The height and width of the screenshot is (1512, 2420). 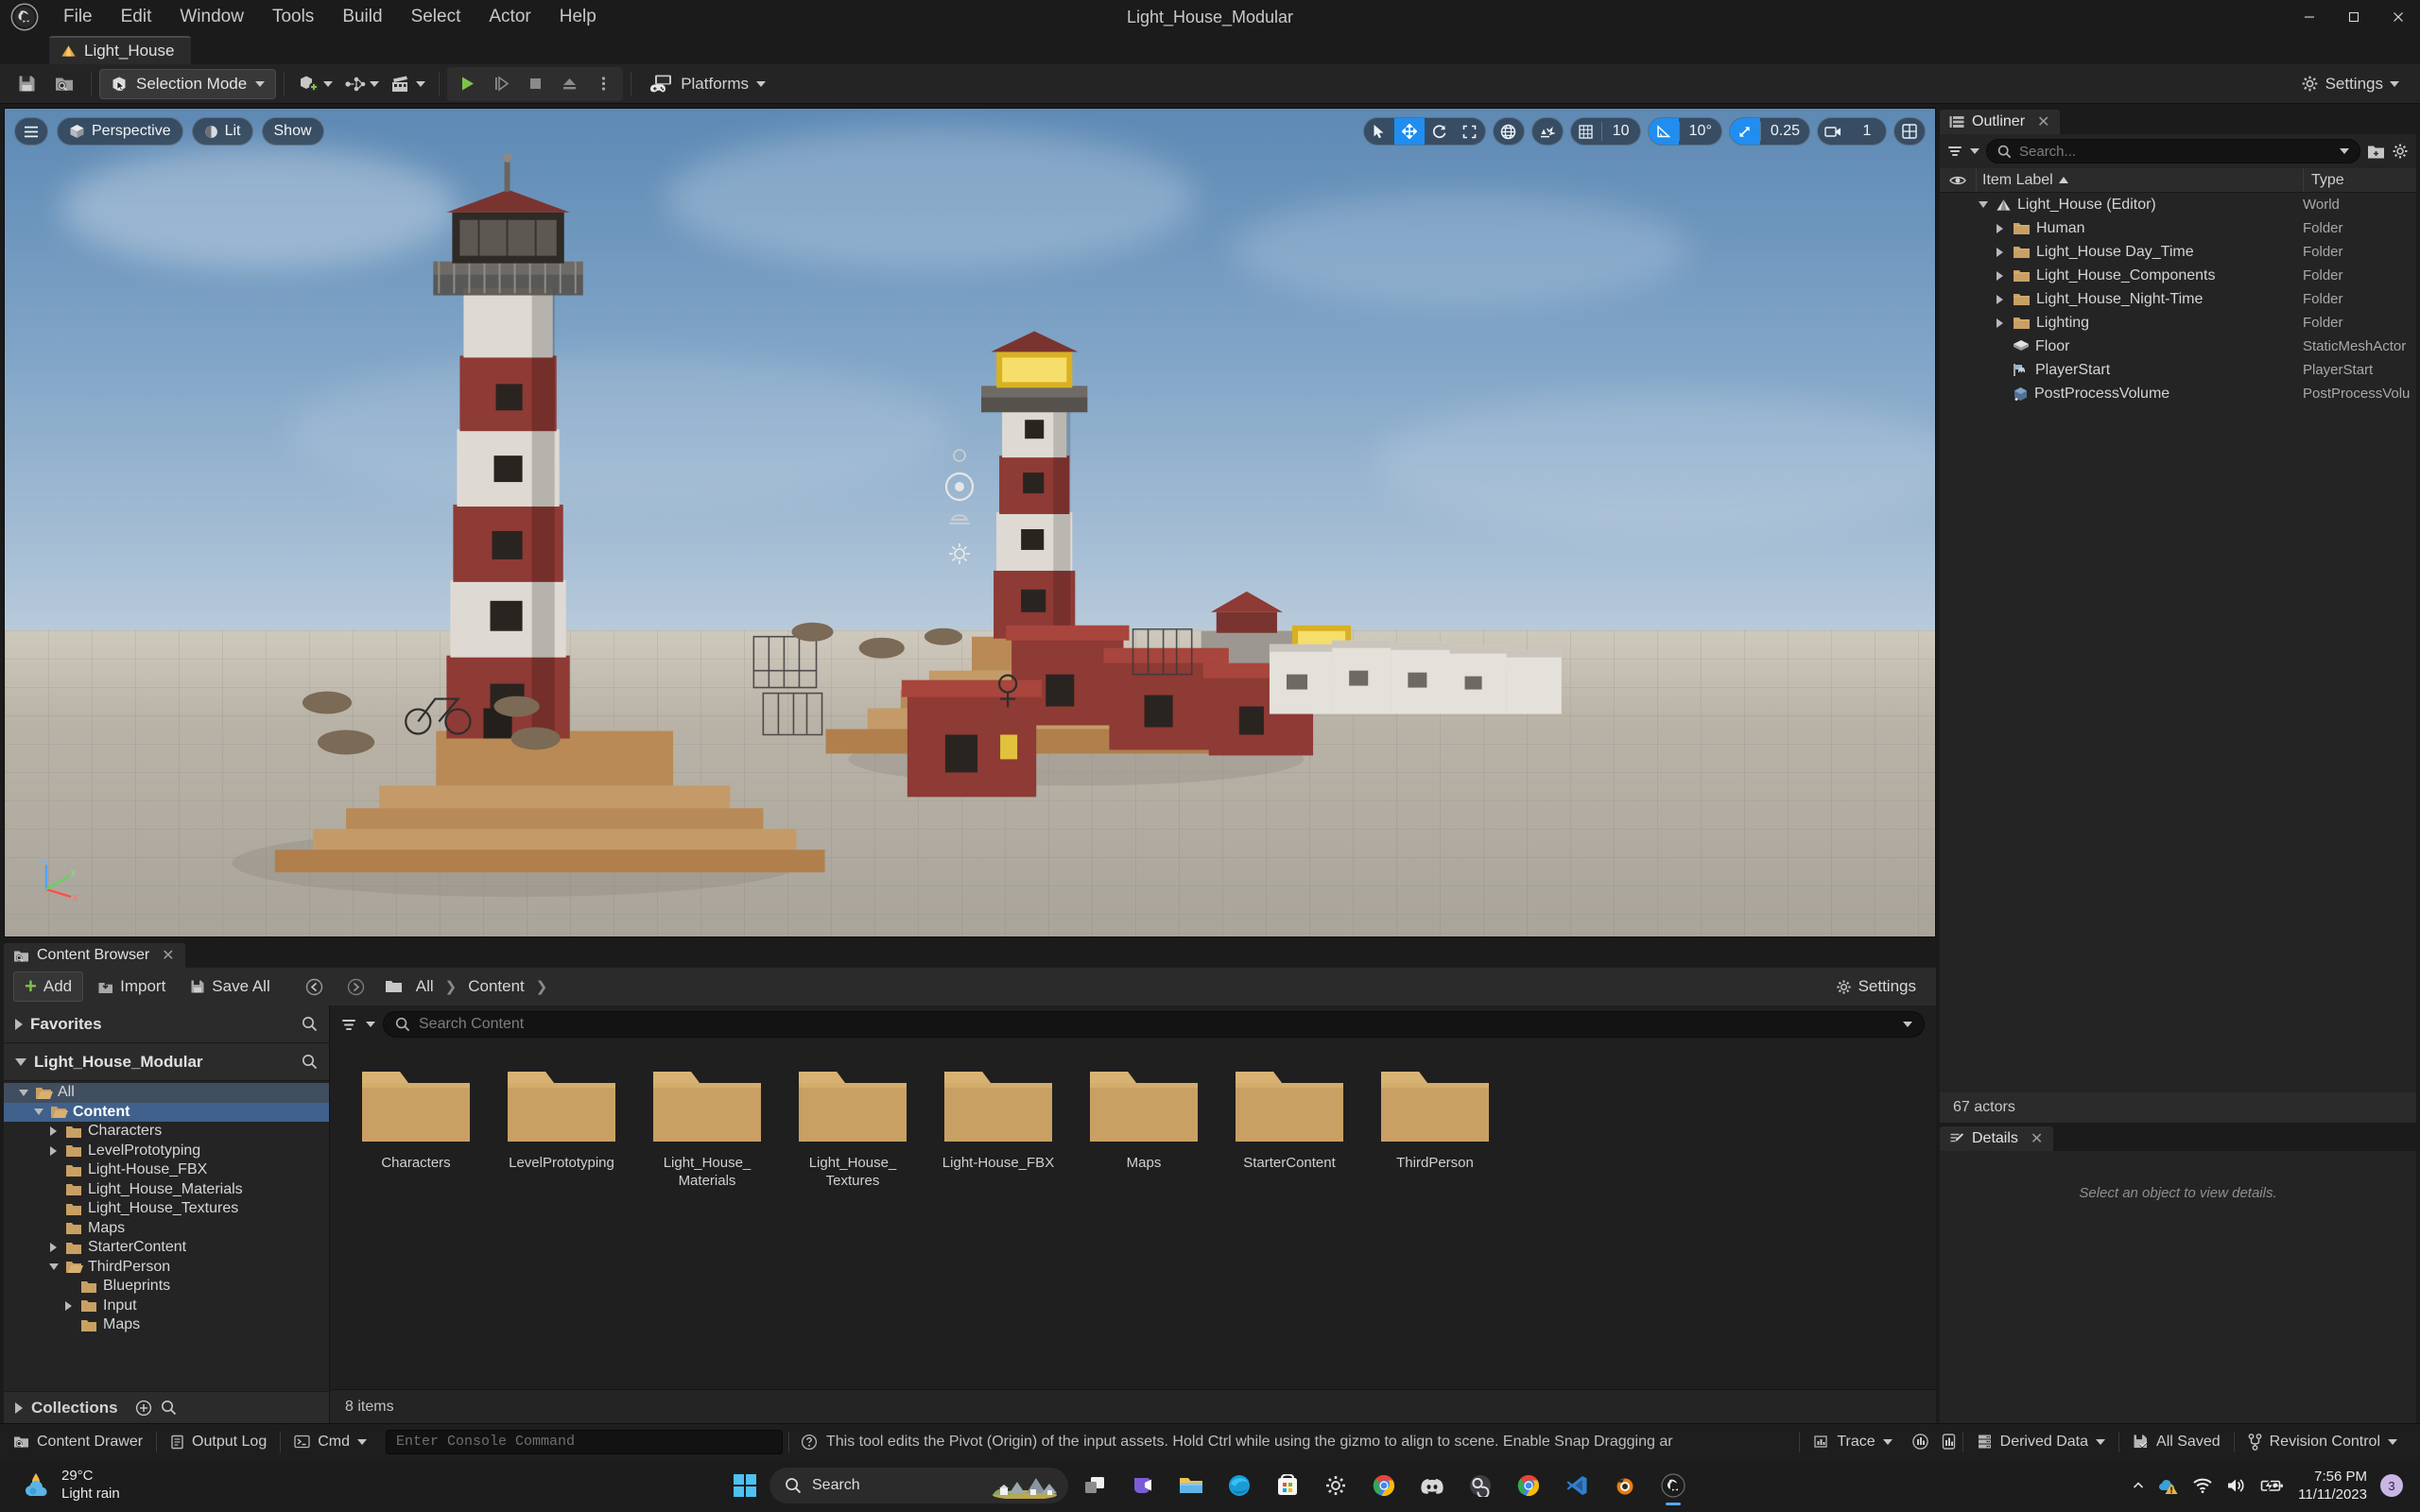 What do you see at coordinates (2353, 17) in the screenshot?
I see `maximize-button` at bounding box center [2353, 17].